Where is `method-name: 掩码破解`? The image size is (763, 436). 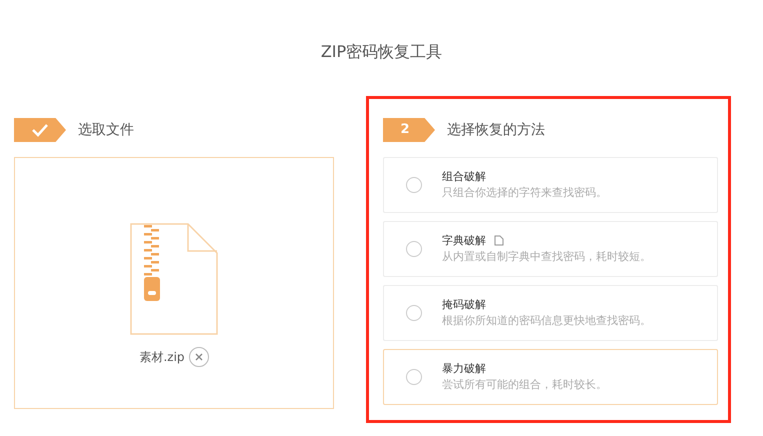
method-name: 掩码破解 is located at coordinates (464, 304).